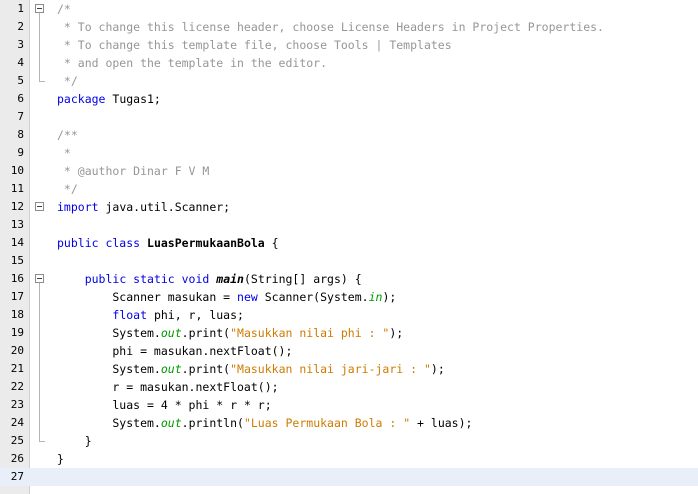  I want to click on code-line: 20 phi = masukan.nextFloat();, so click(349, 351).